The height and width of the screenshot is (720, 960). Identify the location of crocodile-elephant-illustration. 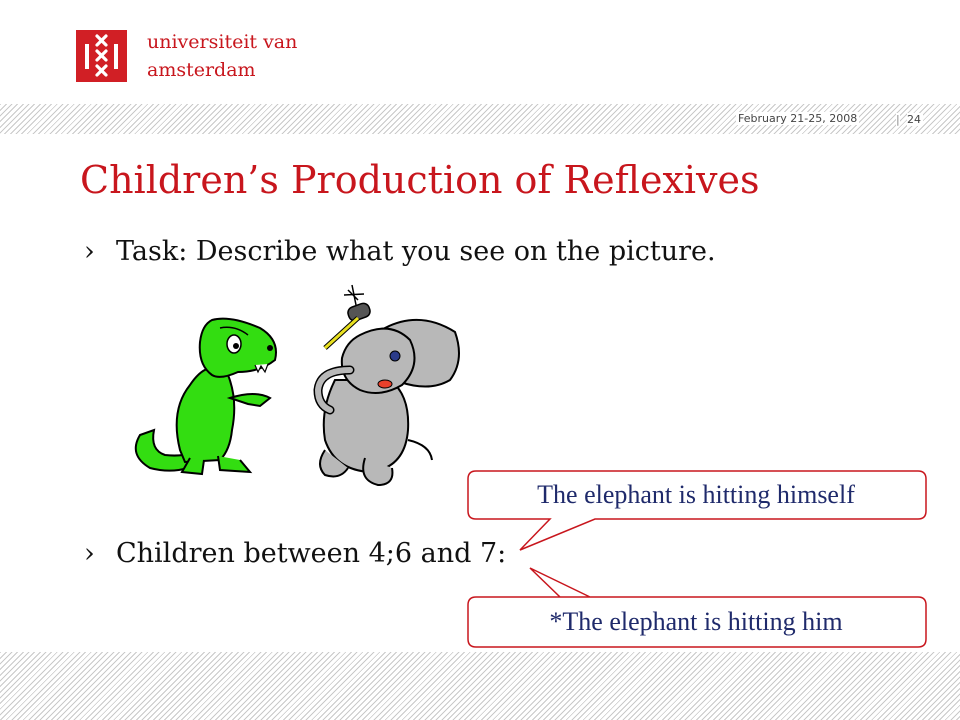
(295, 387).